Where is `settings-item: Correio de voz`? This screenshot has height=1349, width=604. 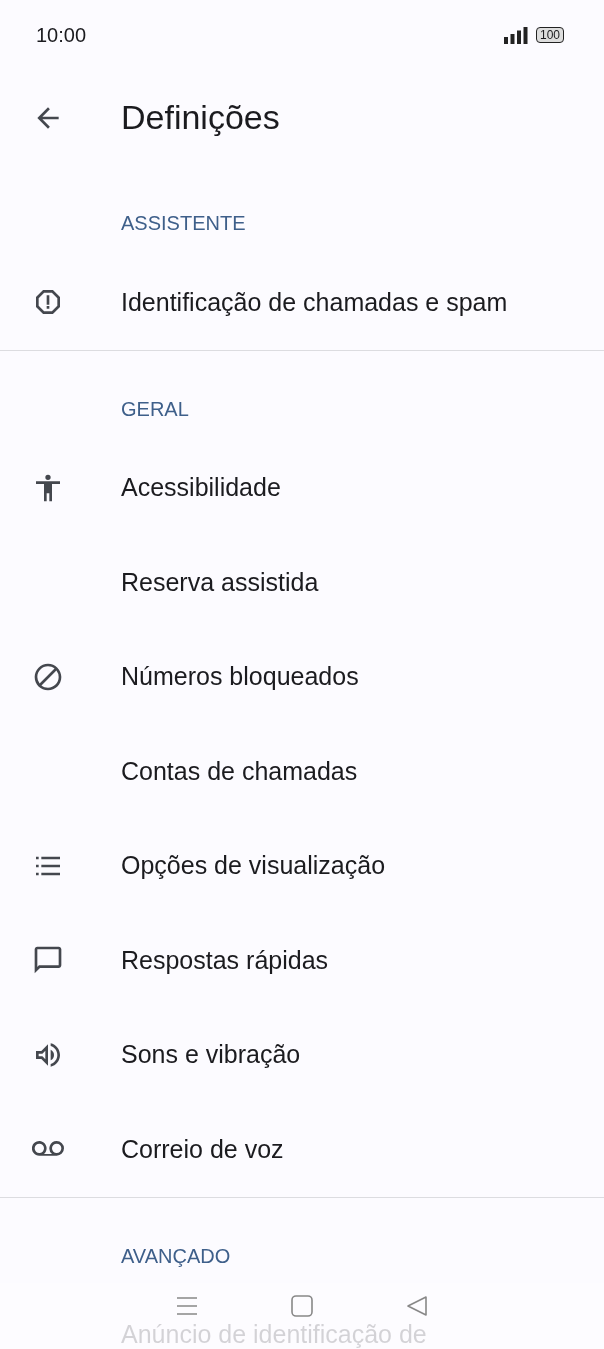 settings-item: Correio de voz is located at coordinates (202, 1149).